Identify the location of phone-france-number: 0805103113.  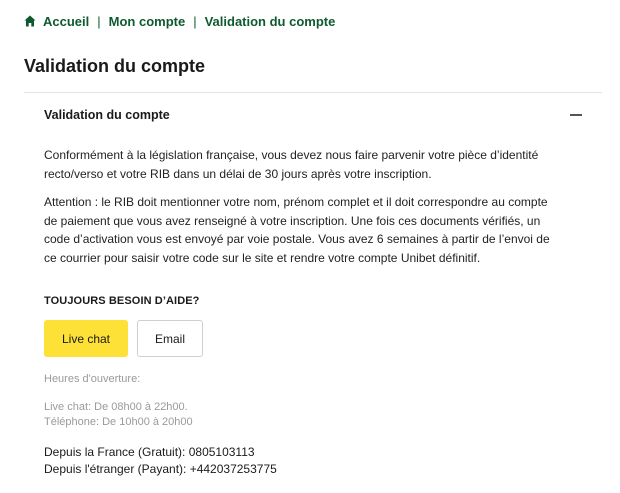
(222, 452).